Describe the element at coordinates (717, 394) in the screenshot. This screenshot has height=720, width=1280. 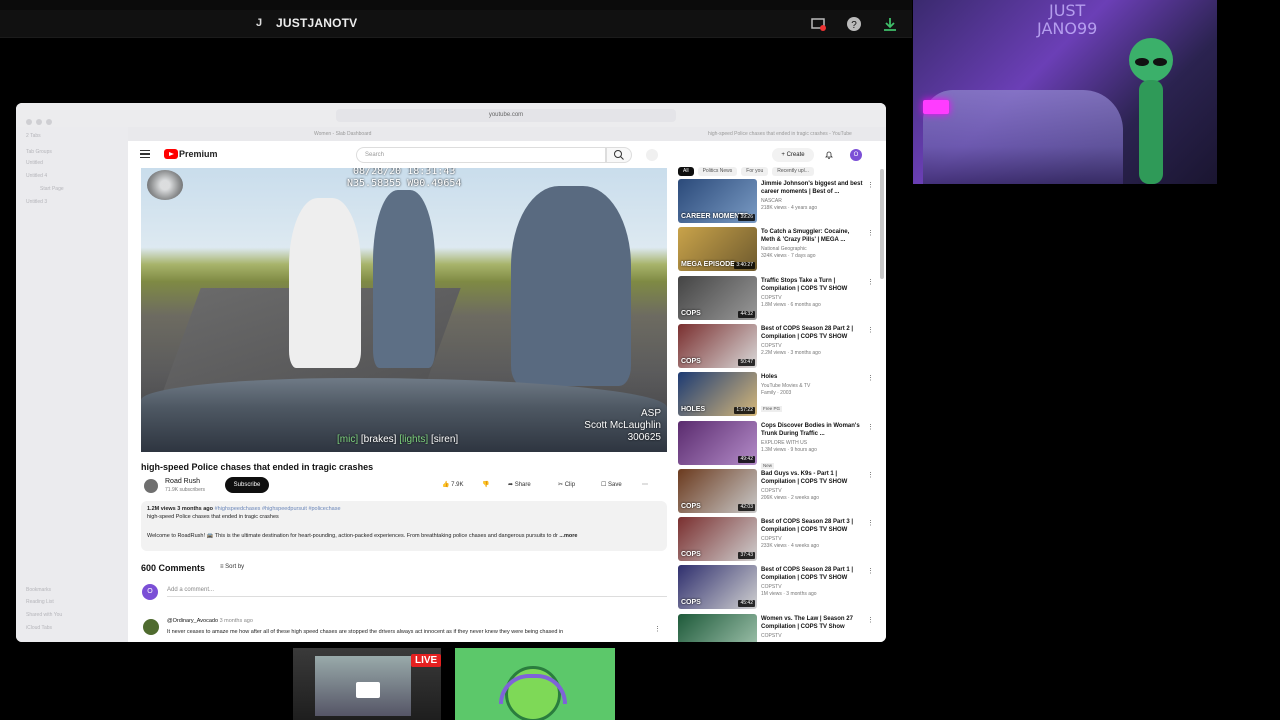
I see `video-thumbnail: HOLES 1:57:22` at that location.